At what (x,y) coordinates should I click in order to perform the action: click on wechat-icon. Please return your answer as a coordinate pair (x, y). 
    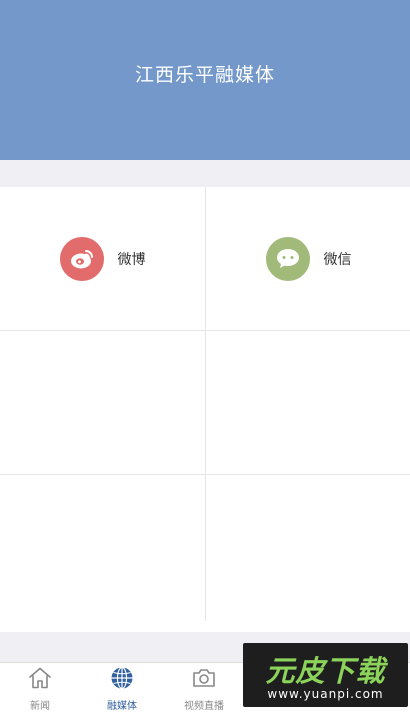
    Looking at the image, I should click on (287, 258).